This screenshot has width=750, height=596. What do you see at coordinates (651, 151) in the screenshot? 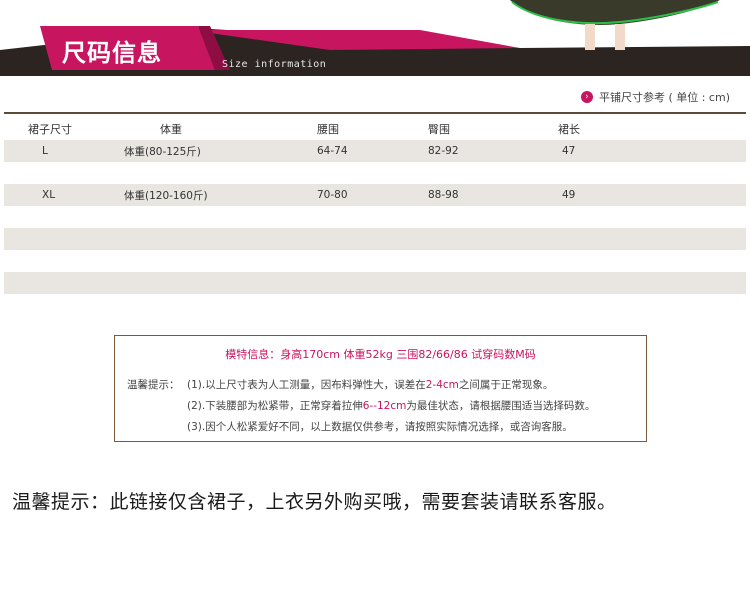
I see `cell-length: 47` at bounding box center [651, 151].